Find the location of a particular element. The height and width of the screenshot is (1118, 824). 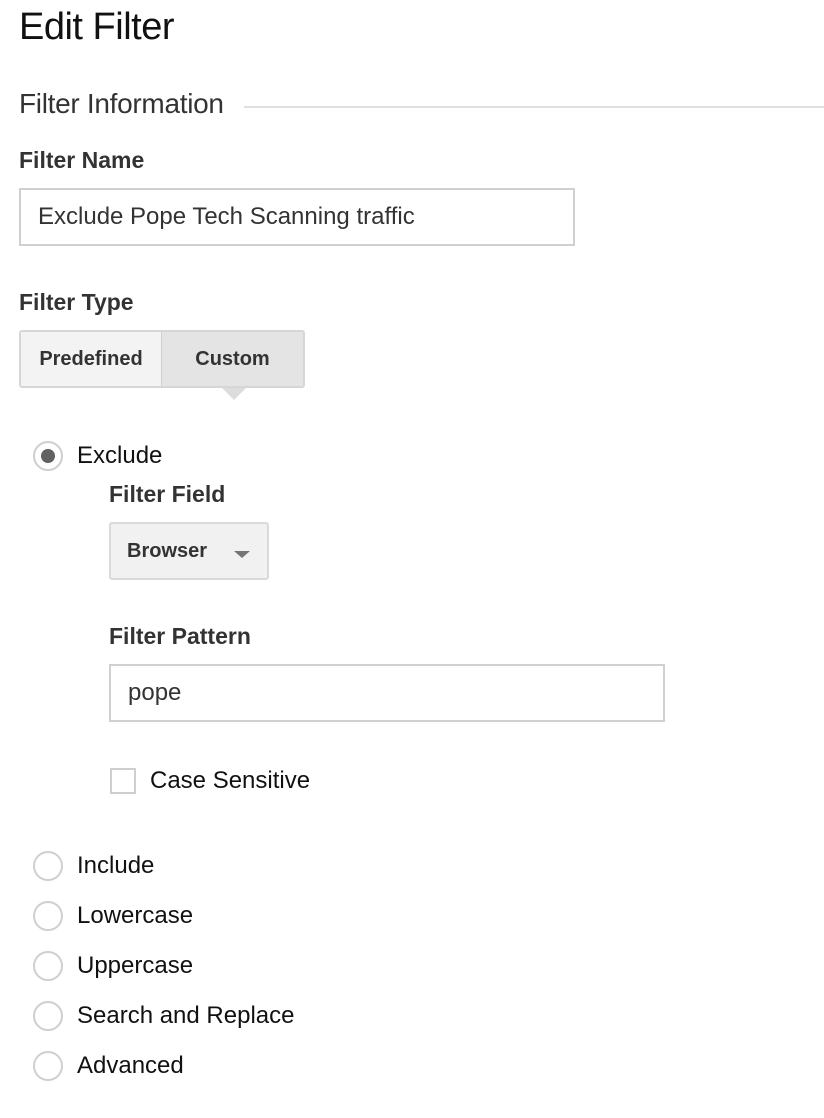

filter-pattern-label: Filter Pattern is located at coordinates (180, 636).